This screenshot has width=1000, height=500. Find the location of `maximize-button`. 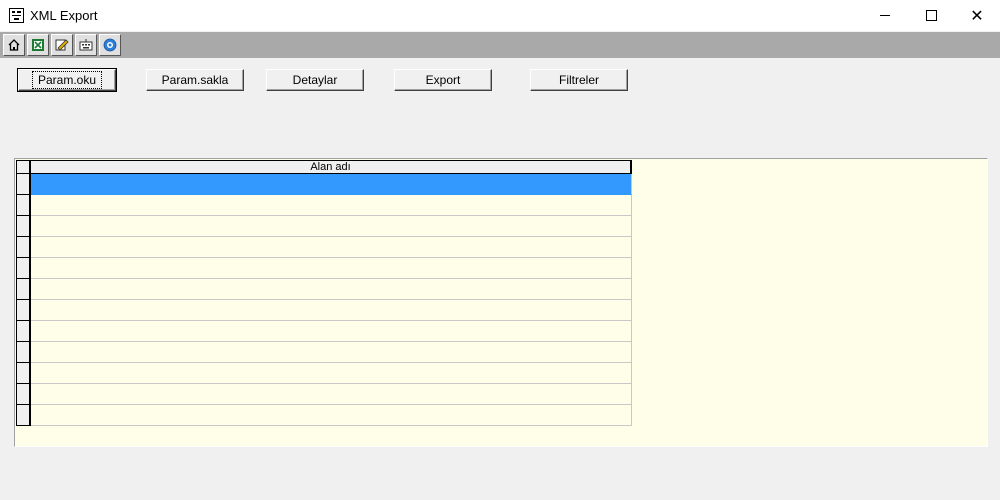

maximize-button is located at coordinates (931, 15).